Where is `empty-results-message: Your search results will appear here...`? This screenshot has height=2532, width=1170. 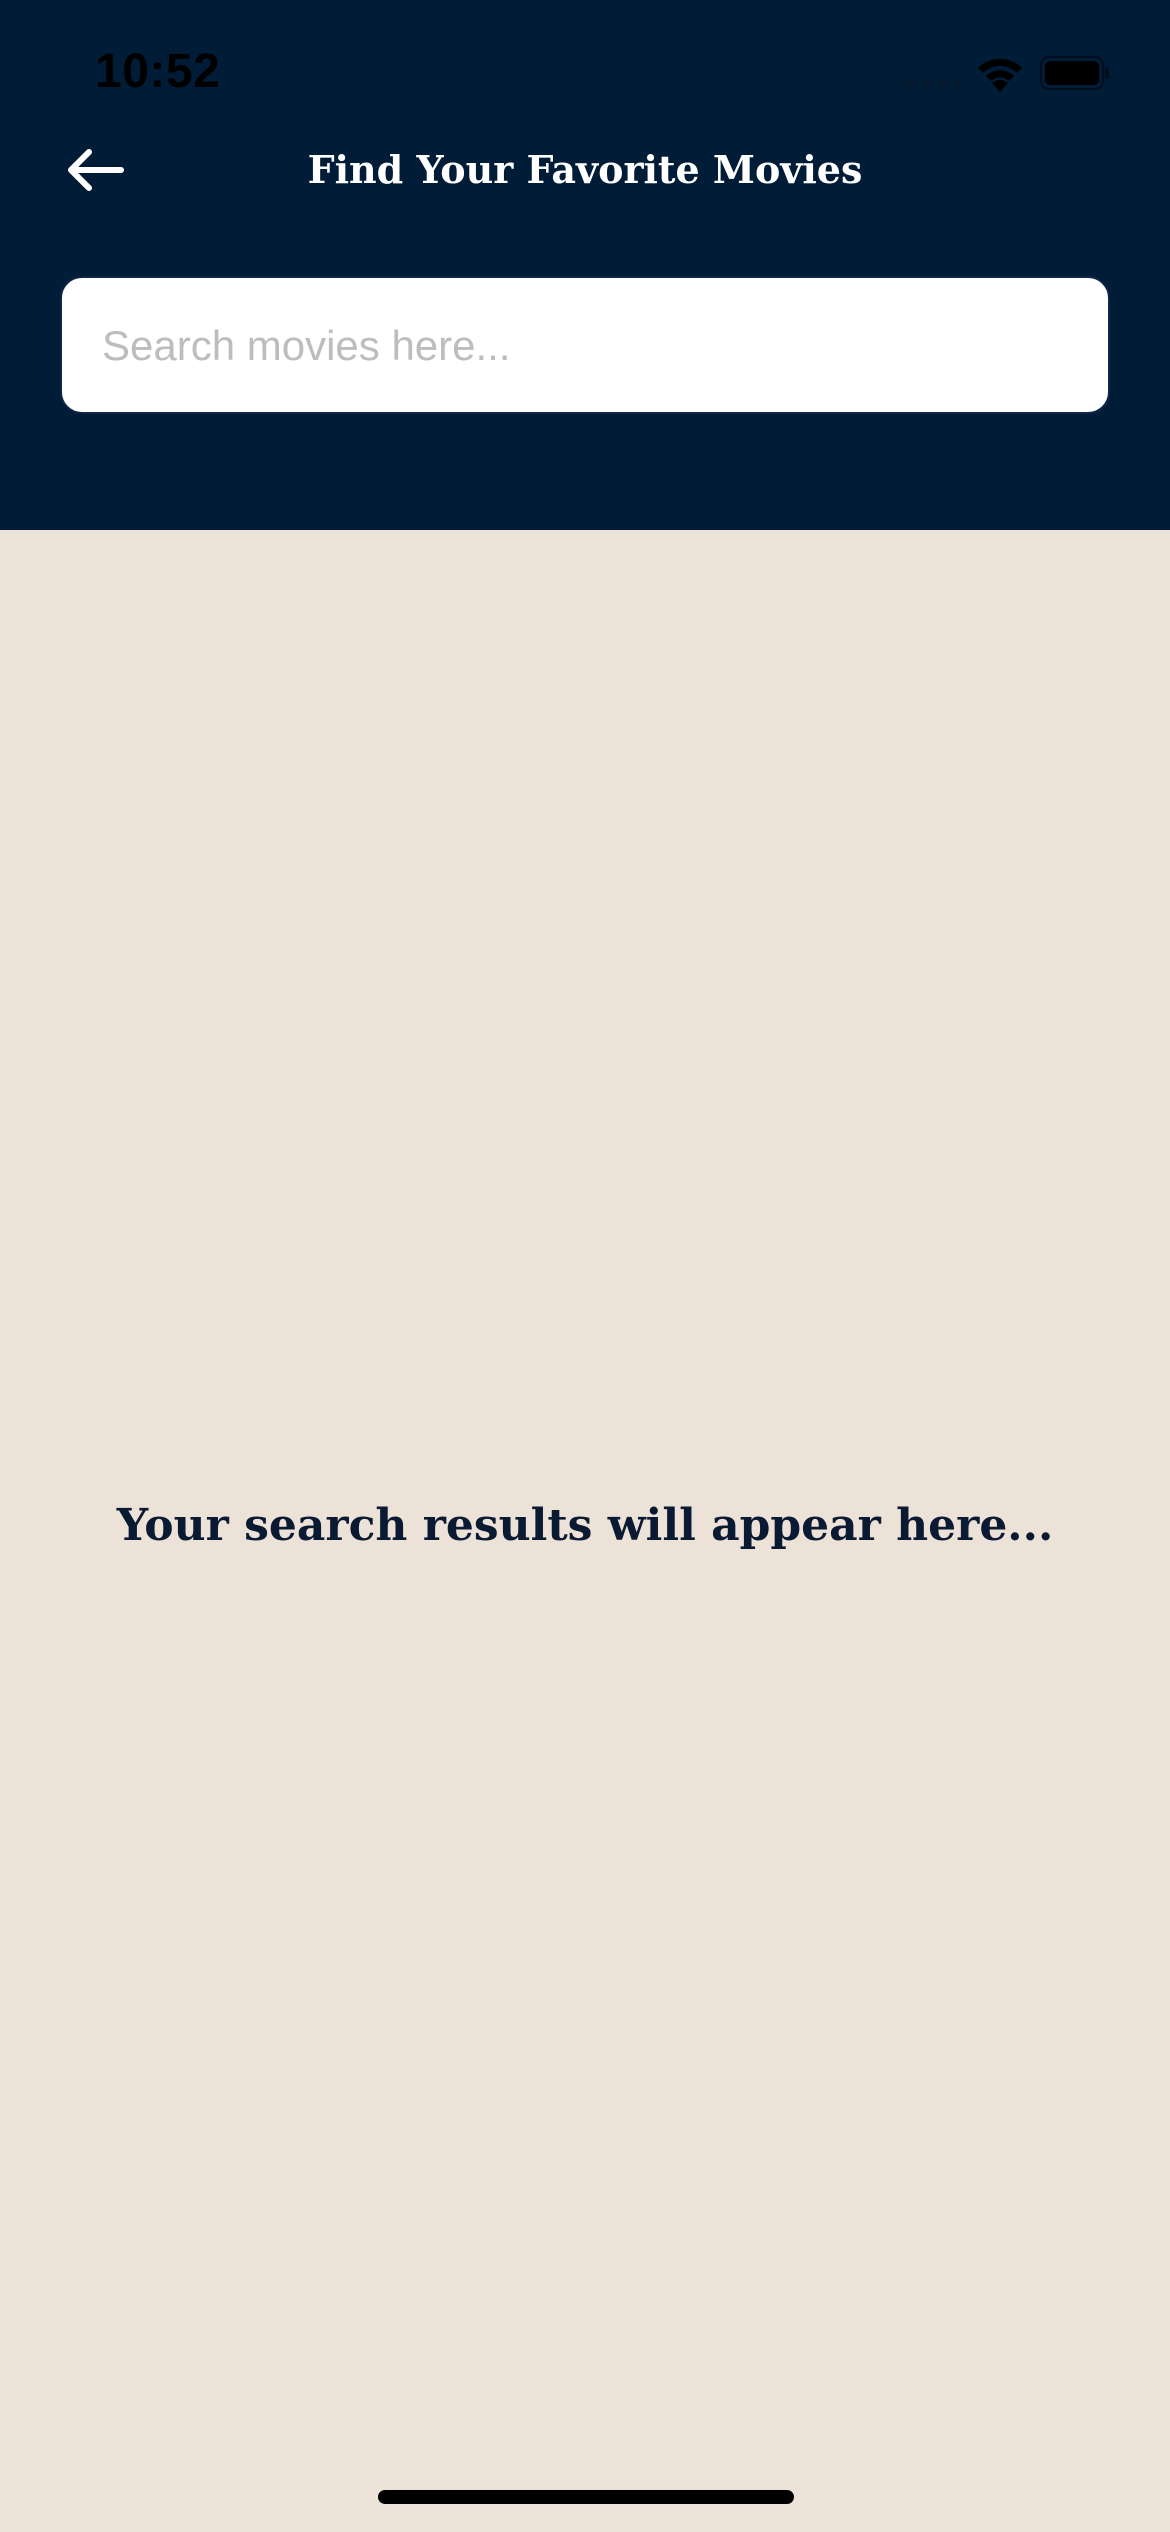
empty-results-message: Your search results will appear here... is located at coordinates (585, 1525).